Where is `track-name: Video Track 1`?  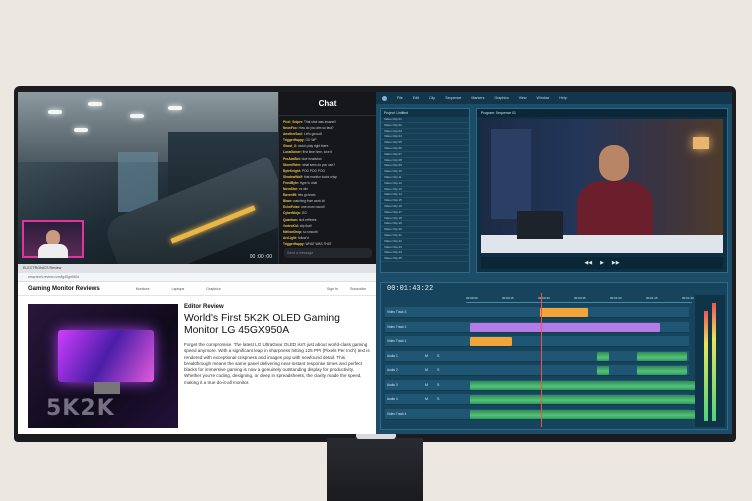 track-name: Video Track 1 is located at coordinates (397, 341).